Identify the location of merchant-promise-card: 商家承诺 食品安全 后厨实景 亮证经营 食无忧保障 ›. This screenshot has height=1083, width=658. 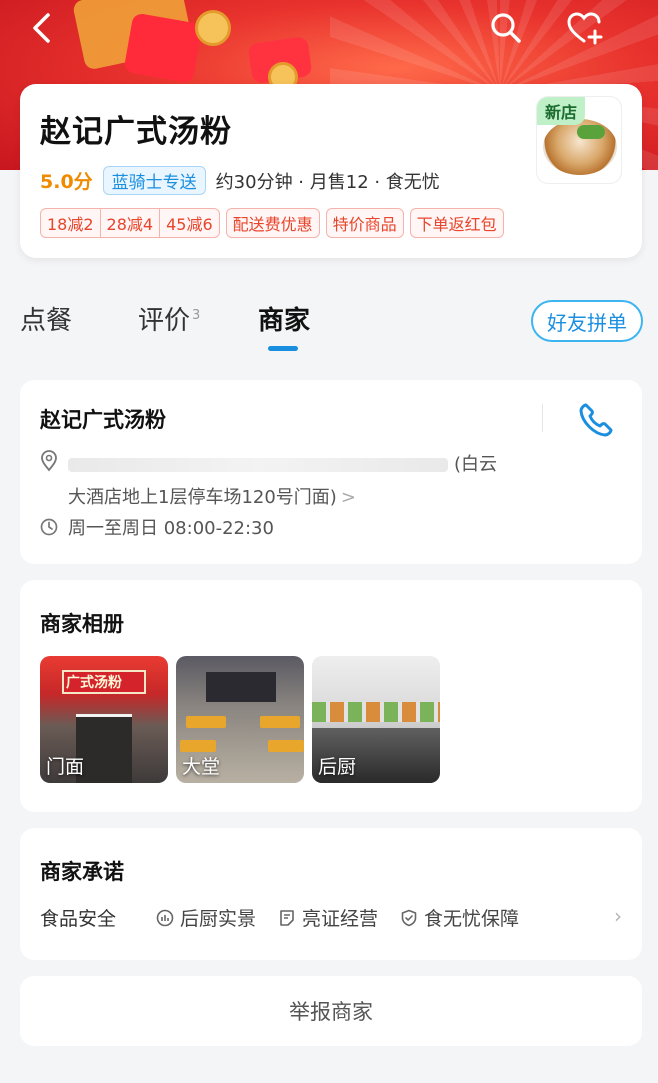
(331, 894).